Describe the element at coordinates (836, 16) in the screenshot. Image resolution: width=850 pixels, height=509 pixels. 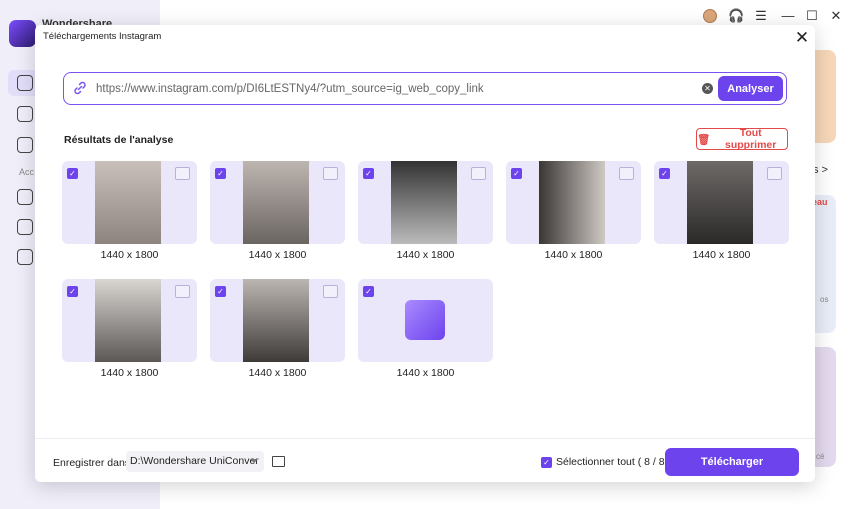
I see `window-close-icon: ✕` at that location.